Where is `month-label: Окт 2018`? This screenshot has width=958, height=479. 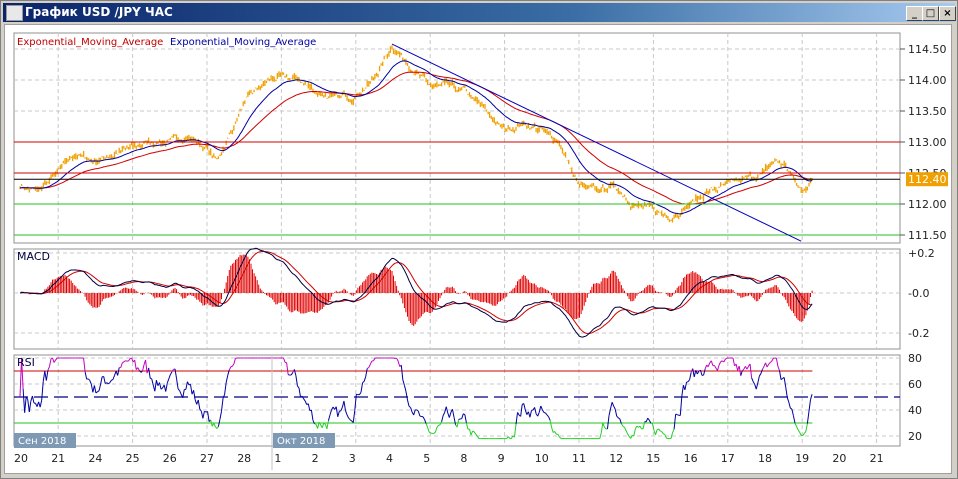
month-label: Окт 2018 is located at coordinates (301, 441).